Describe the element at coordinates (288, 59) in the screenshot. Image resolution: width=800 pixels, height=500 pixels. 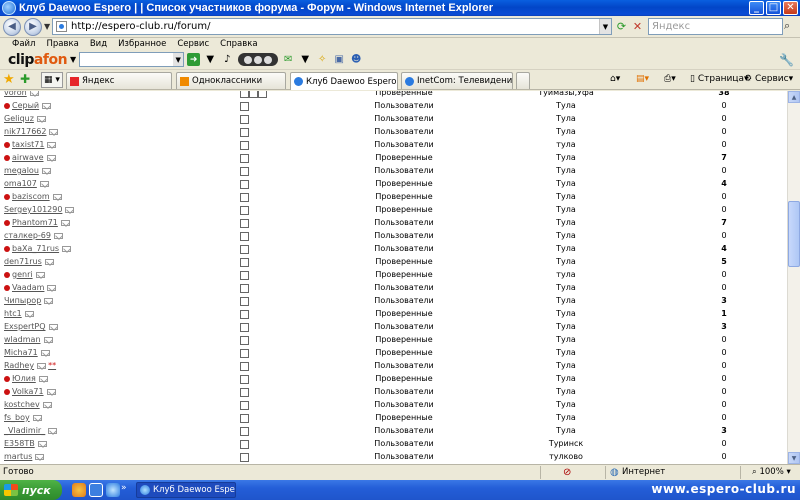
I see `check-mail-icon: ✉` at that location.